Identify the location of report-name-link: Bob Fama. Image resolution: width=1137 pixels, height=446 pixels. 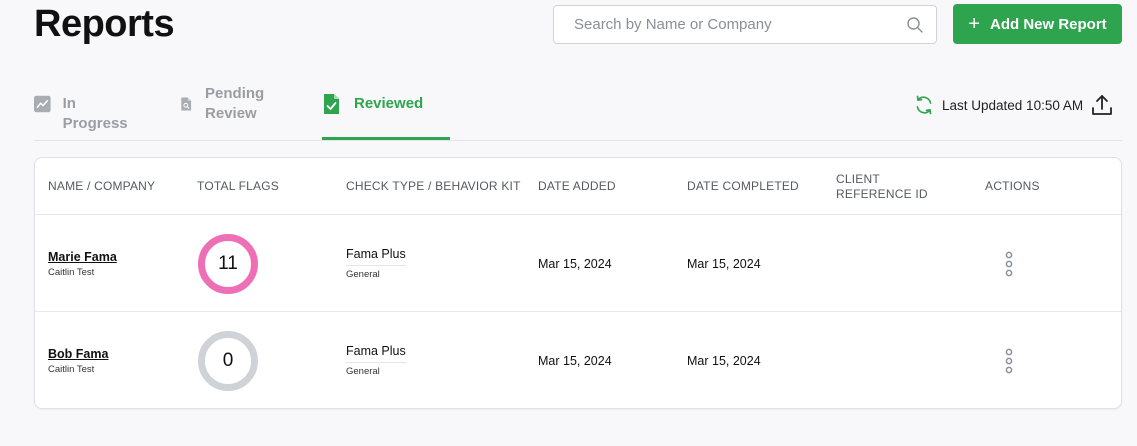
(118, 354).